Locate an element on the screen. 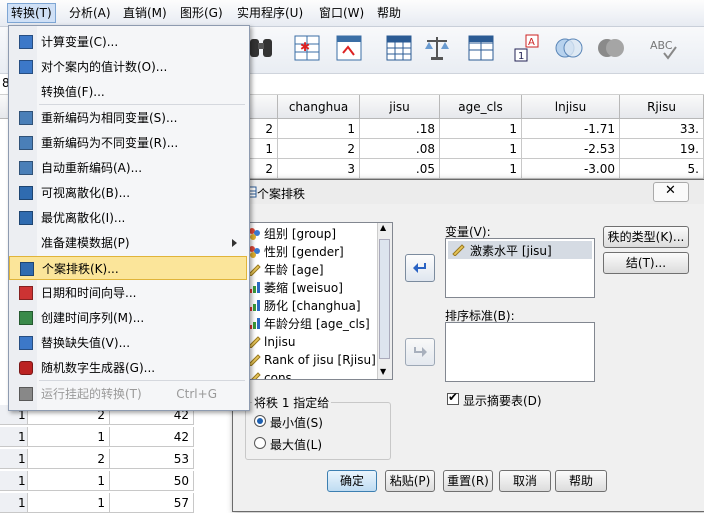  sortby-target-list is located at coordinates (520, 352).